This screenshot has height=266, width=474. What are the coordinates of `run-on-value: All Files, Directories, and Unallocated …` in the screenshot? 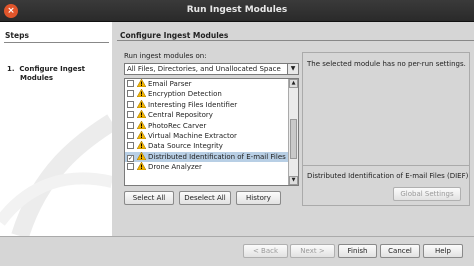 It's located at (204, 69).